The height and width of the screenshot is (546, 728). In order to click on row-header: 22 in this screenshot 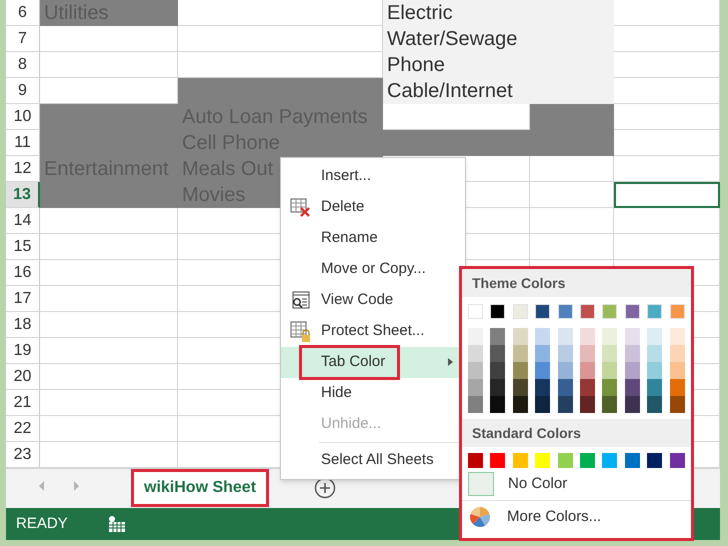, I will do `click(23, 429)`.